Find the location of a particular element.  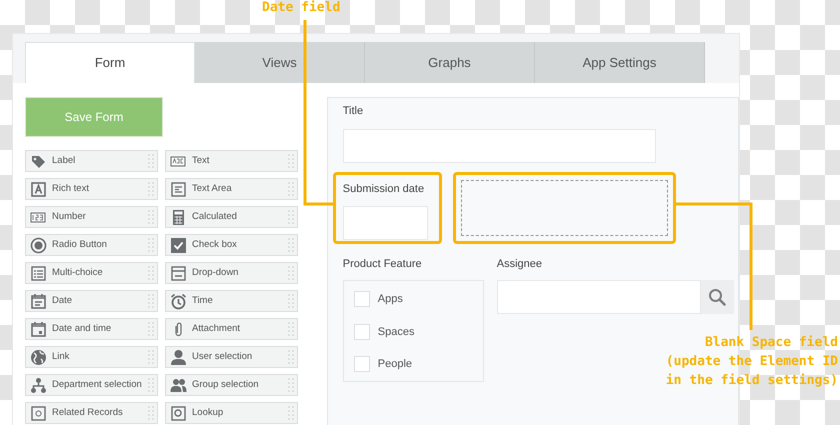

field-type-item: Related Records is located at coordinates (91, 413).